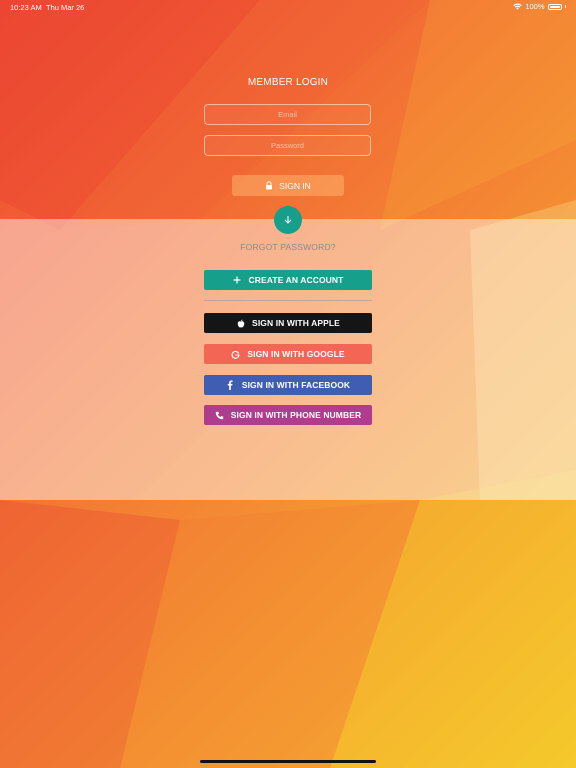  I want to click on email-field, so click(287, 114).